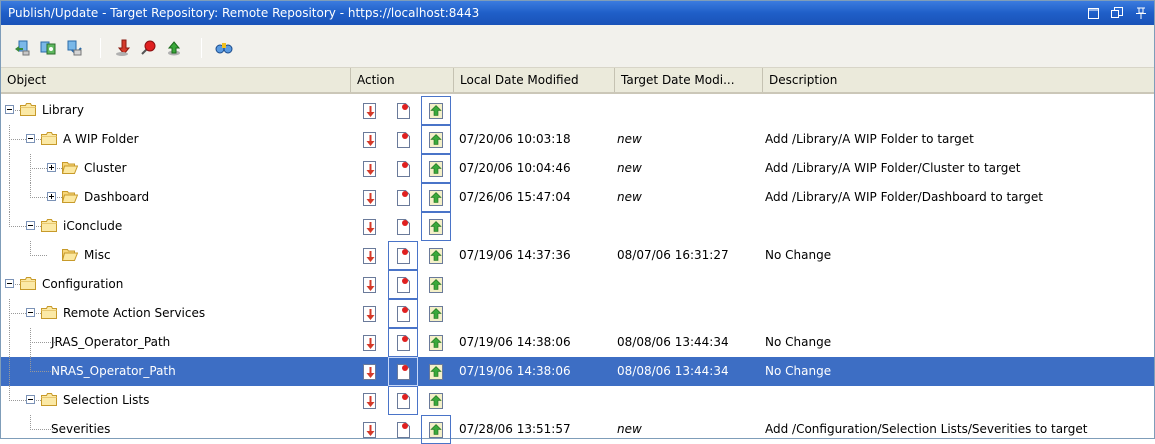 This screenshot has height=444, width=1155. Describe the element at coordinates (176, 342) in the screenshot. I see `tree-cell: JRAS_Operator_Path` at that location.